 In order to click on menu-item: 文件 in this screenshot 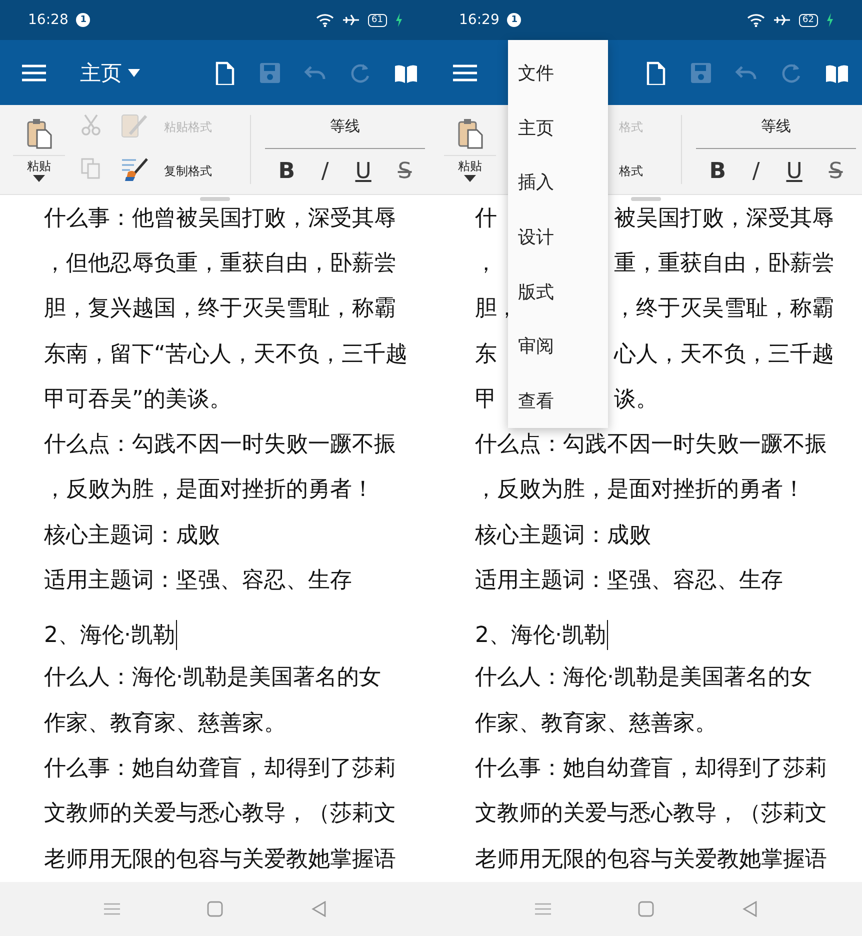, I will do `click(558, 73)`.